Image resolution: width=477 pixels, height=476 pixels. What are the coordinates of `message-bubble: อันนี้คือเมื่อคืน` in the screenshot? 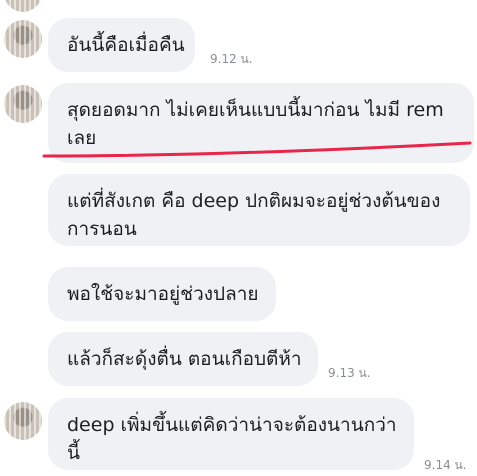 It's located at (121, 45).